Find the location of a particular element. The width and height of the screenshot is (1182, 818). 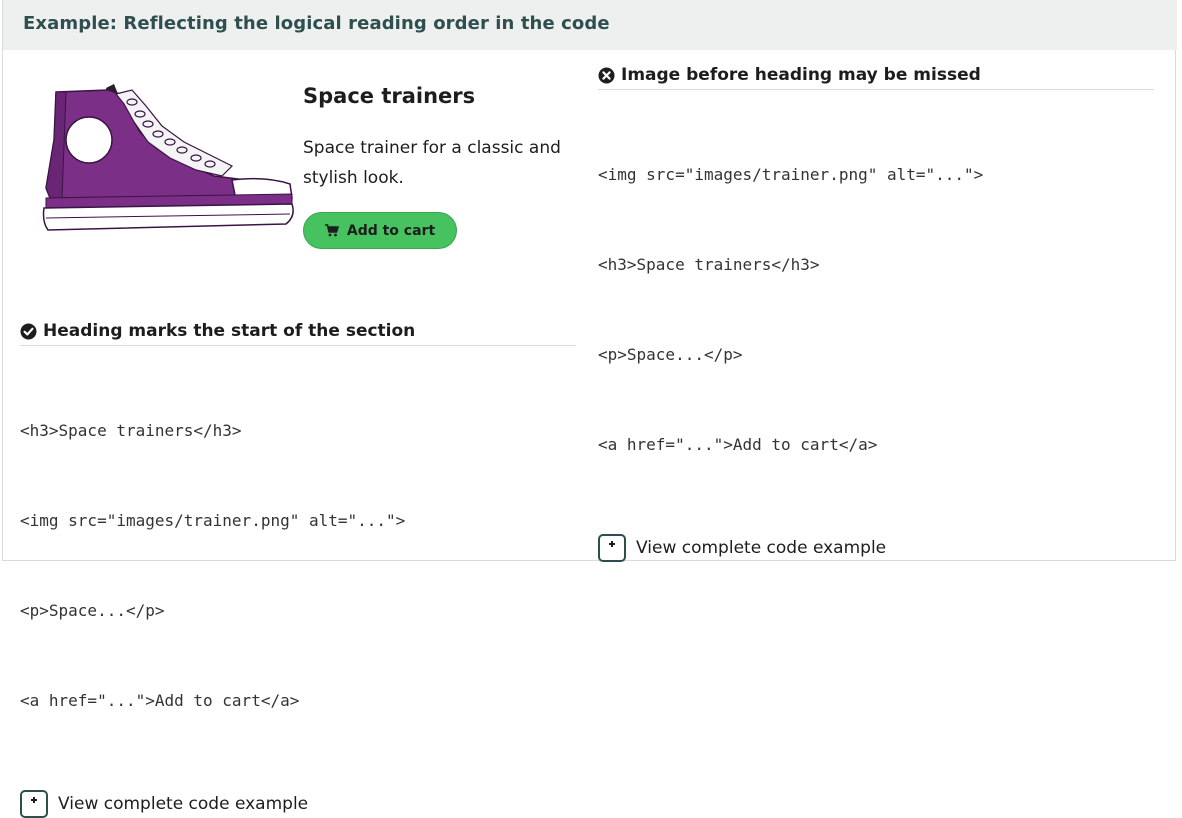

bad-view-code-toggle: View complete code example is located at coordinates (876, 548).